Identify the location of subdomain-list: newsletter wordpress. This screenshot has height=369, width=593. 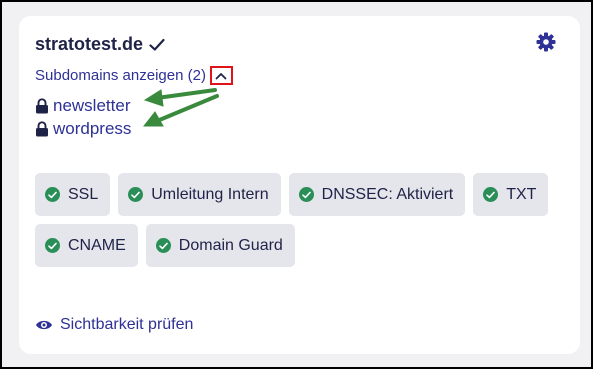
(83, 117).